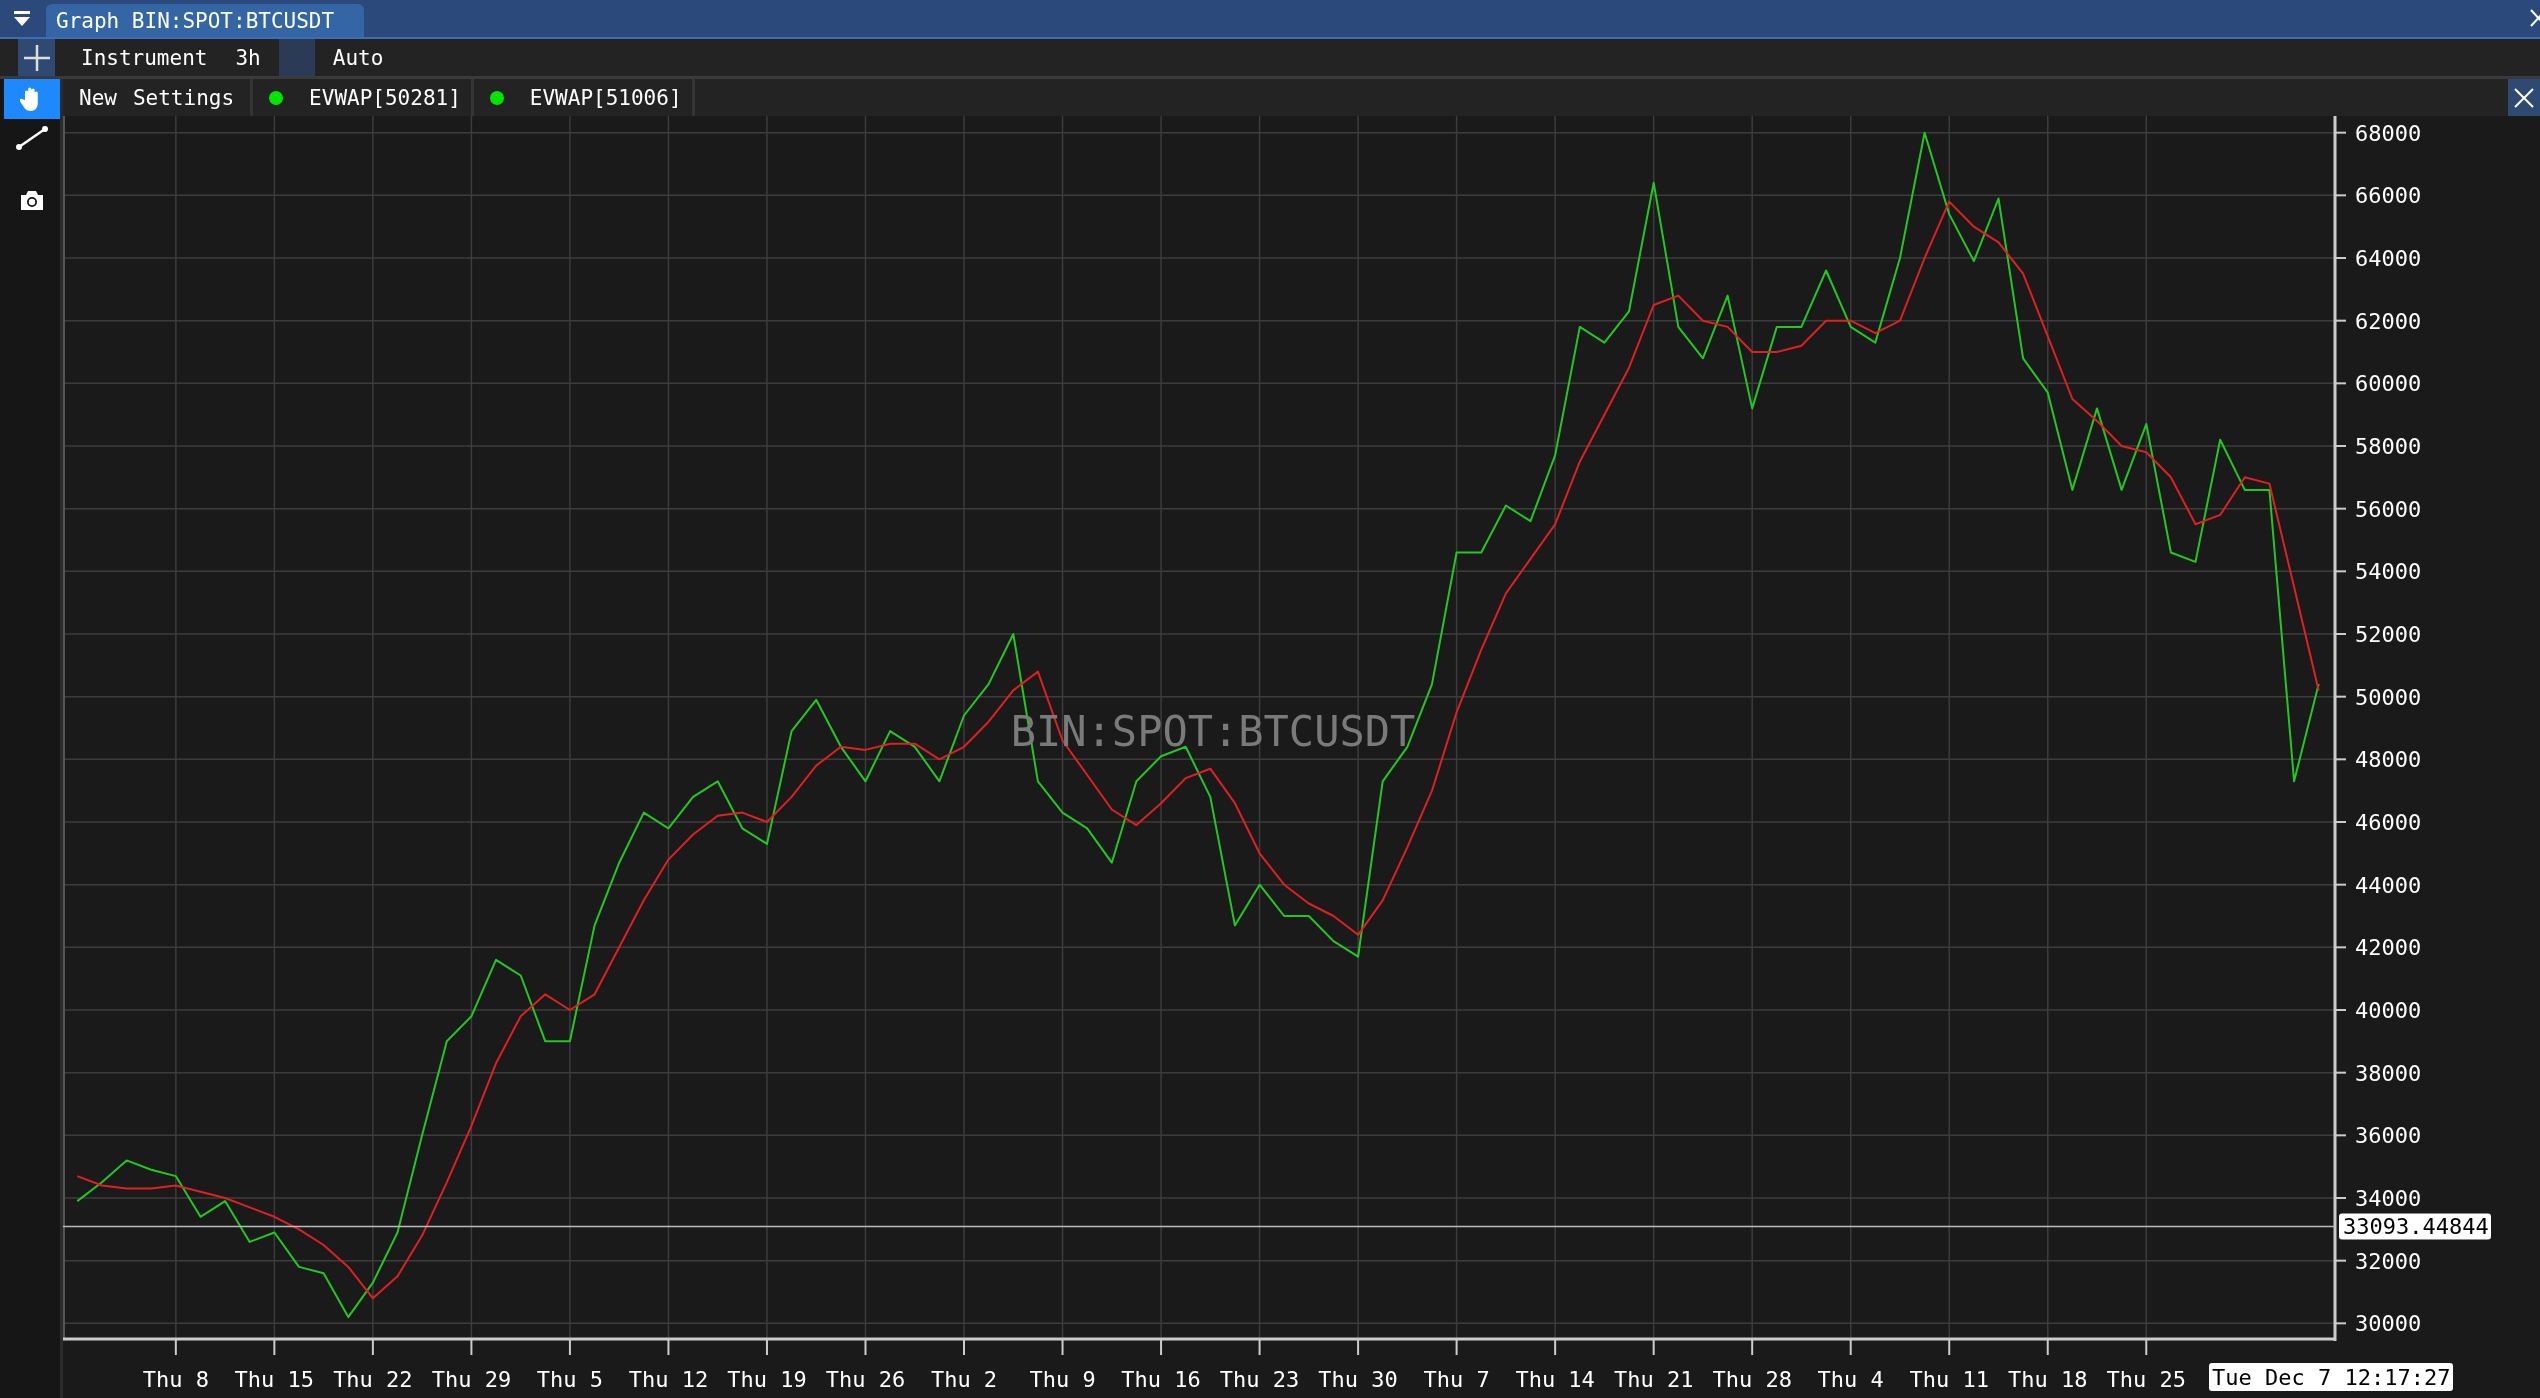 Image resolution: width=2540 pixels, height=1398 pixels. Describe the element at coordinates (767, 1379) in the screenshot. I see `x-axis-label: Thu 19` at that location.